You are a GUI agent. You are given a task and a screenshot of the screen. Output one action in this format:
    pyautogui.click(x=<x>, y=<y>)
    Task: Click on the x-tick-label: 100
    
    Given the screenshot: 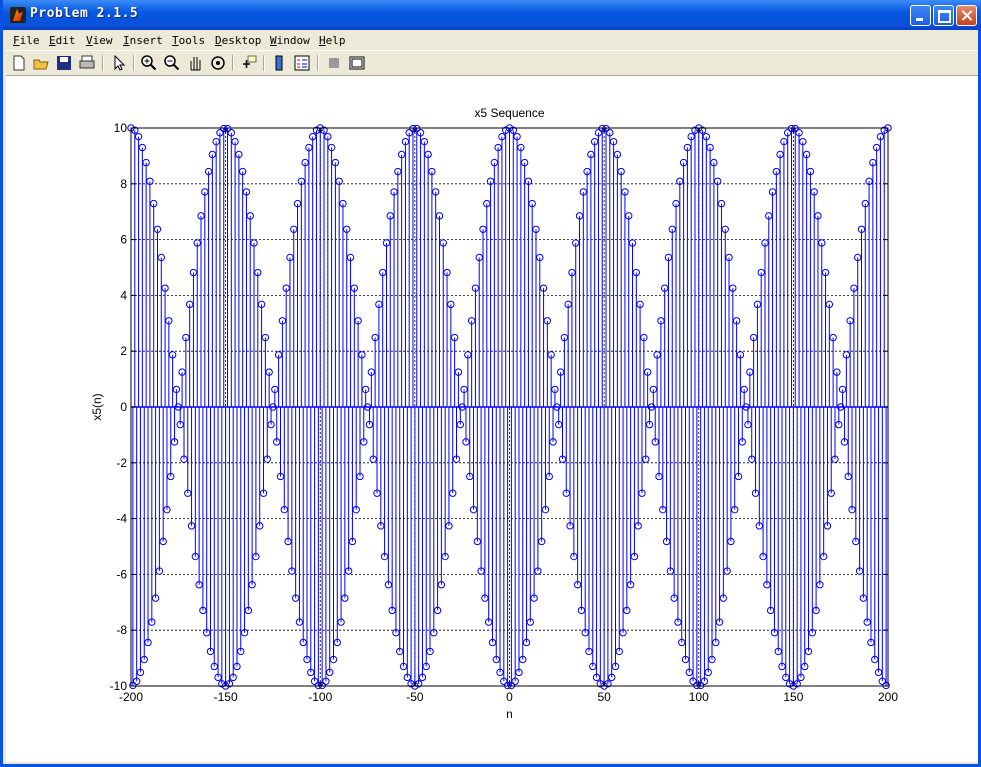 What is the action you would take?
    pyautogui.click(x=699, y=697)
    